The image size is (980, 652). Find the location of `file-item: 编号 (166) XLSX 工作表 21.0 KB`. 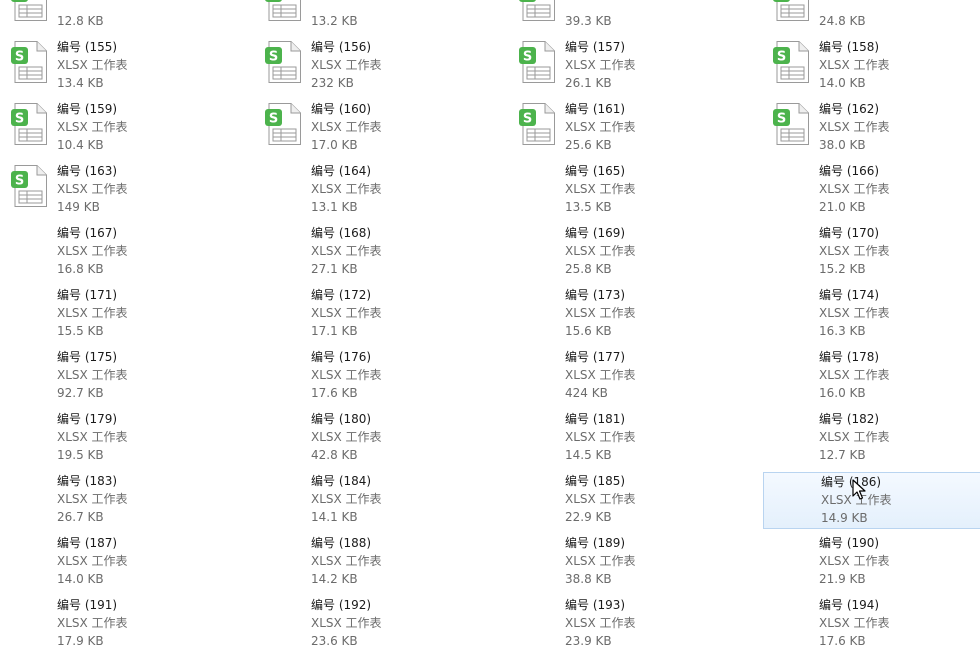

file-item: 编号 (166) XLSX 工作表 21.0 KB is located at coordinates (871, 190).